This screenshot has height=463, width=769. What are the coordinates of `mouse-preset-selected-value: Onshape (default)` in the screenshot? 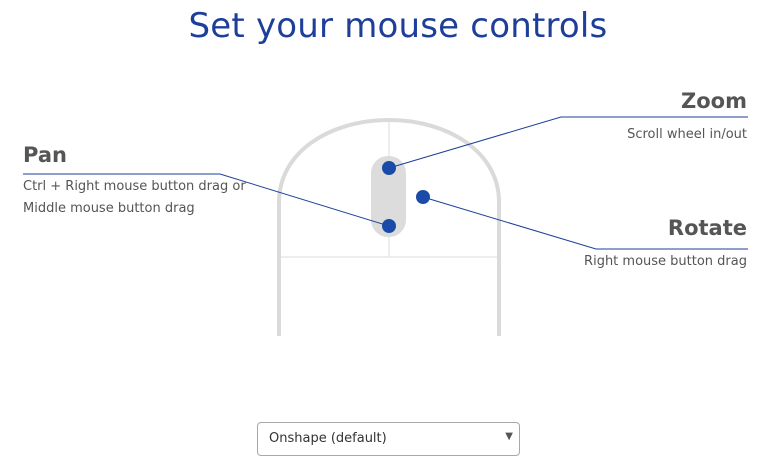 It's located at (328, 438).